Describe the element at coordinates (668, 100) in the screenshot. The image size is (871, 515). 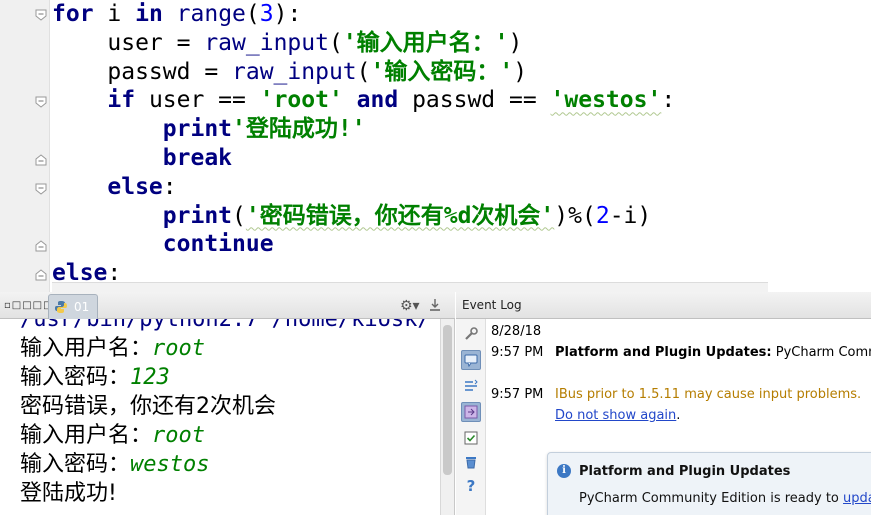
I see `code-token: :` at that location.